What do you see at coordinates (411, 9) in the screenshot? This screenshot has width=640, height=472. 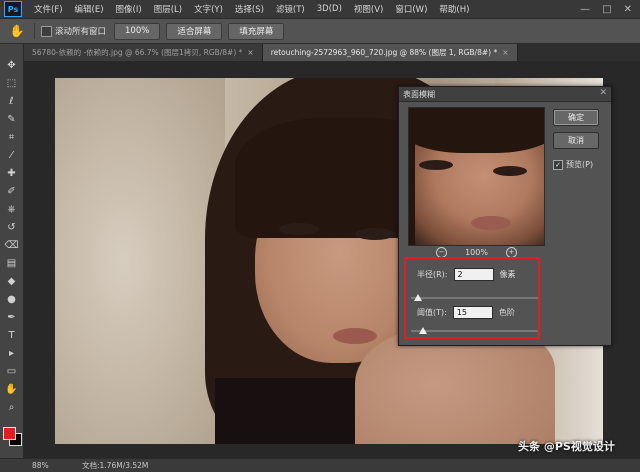 I see `menu-window: 窗口(W)` at bounding box center [411, 9].